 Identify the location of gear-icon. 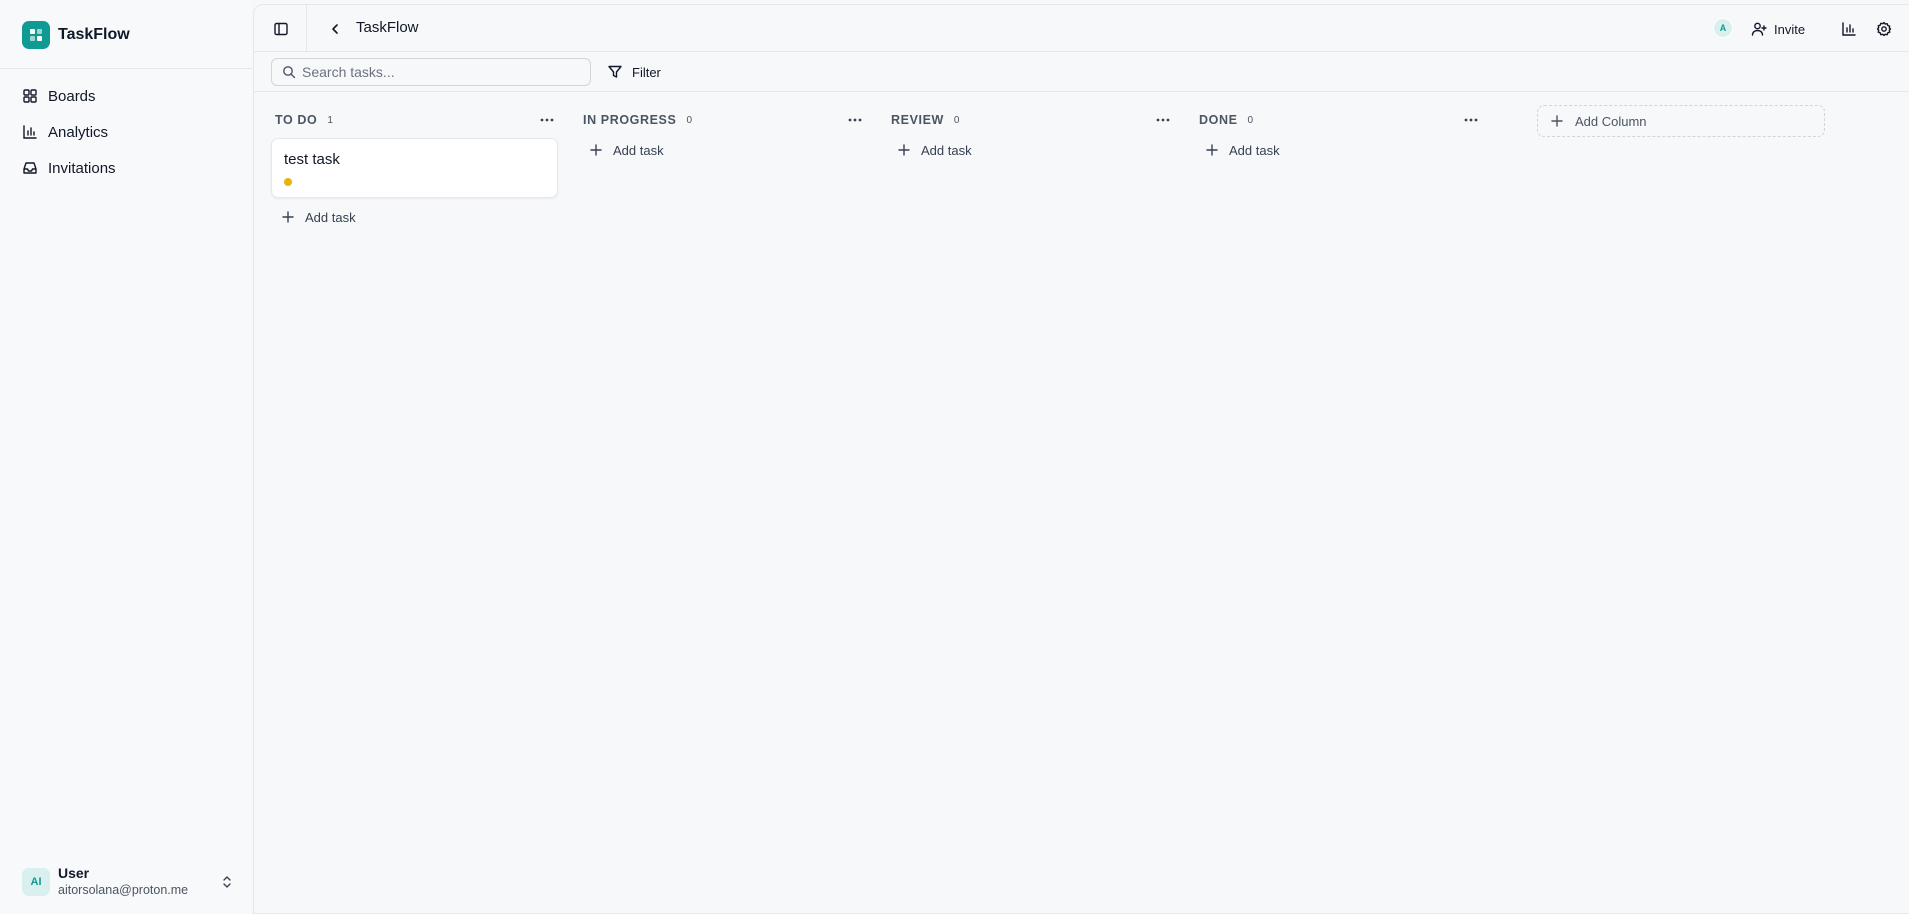
(1884, 29).